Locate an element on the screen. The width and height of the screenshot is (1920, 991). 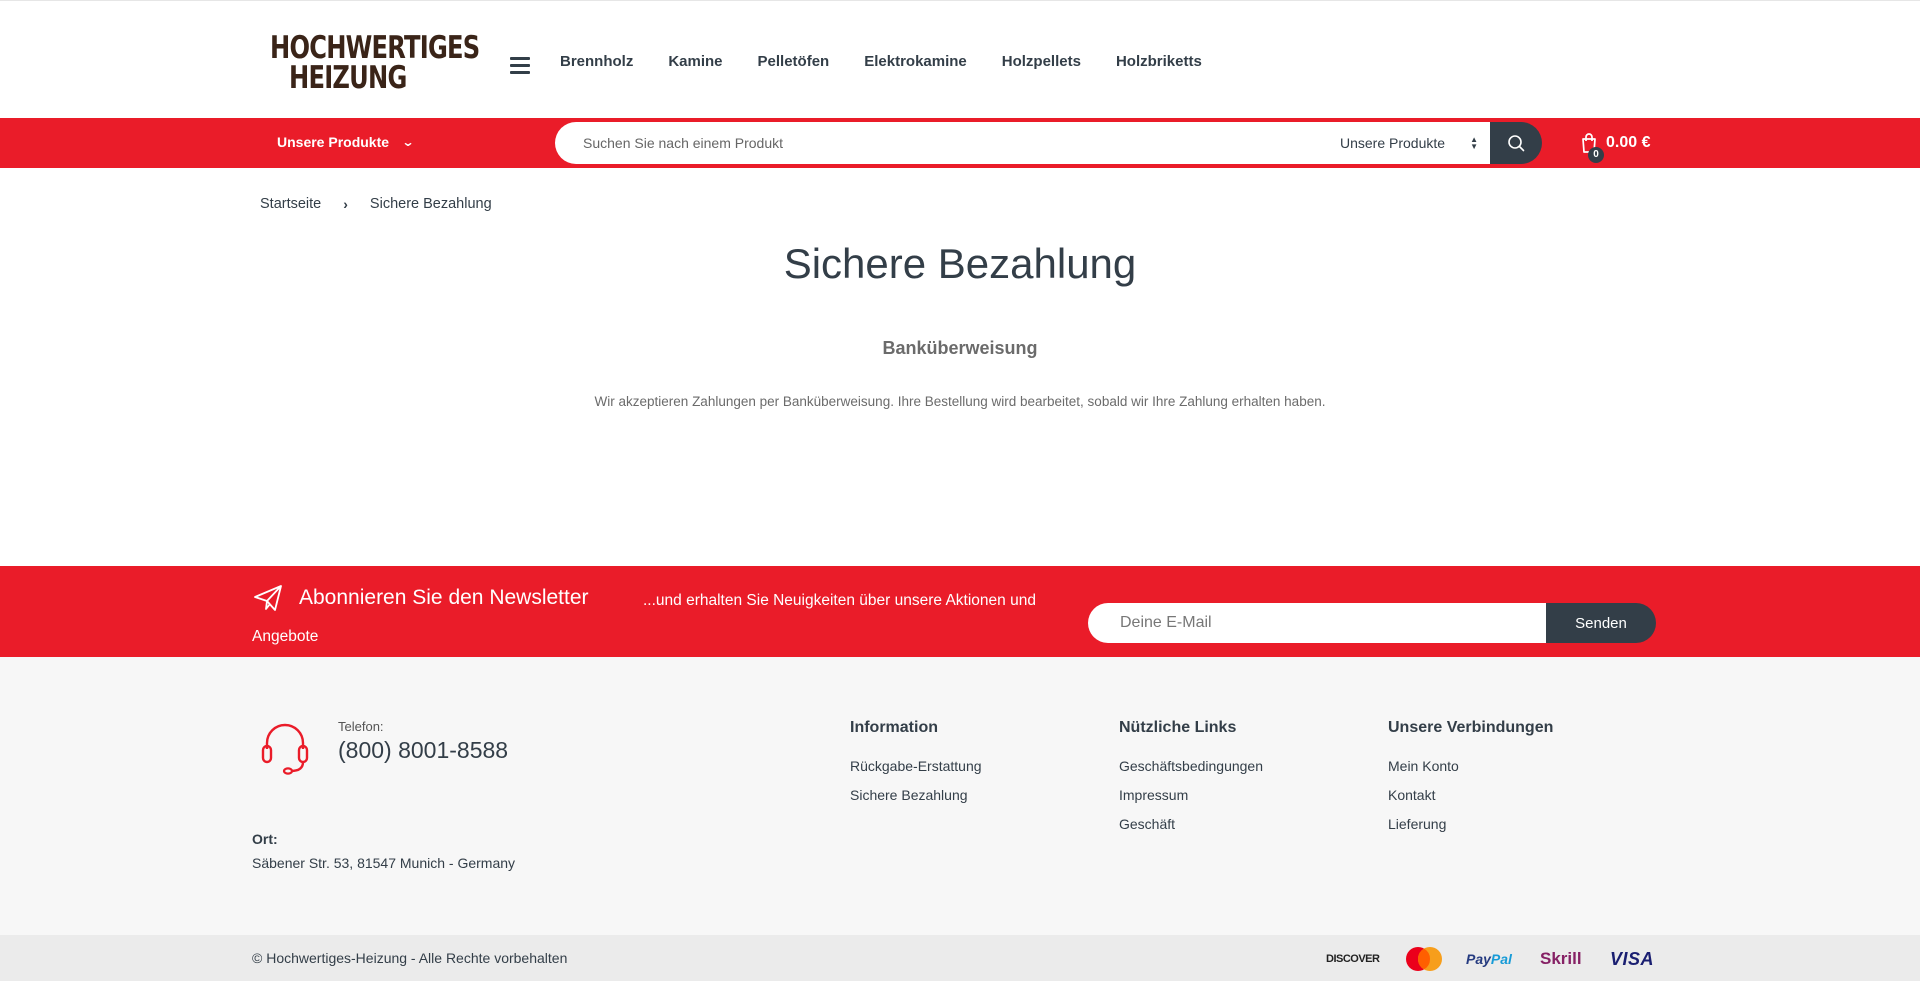
footer-column-title: Information is located at coordinates (894, 727).